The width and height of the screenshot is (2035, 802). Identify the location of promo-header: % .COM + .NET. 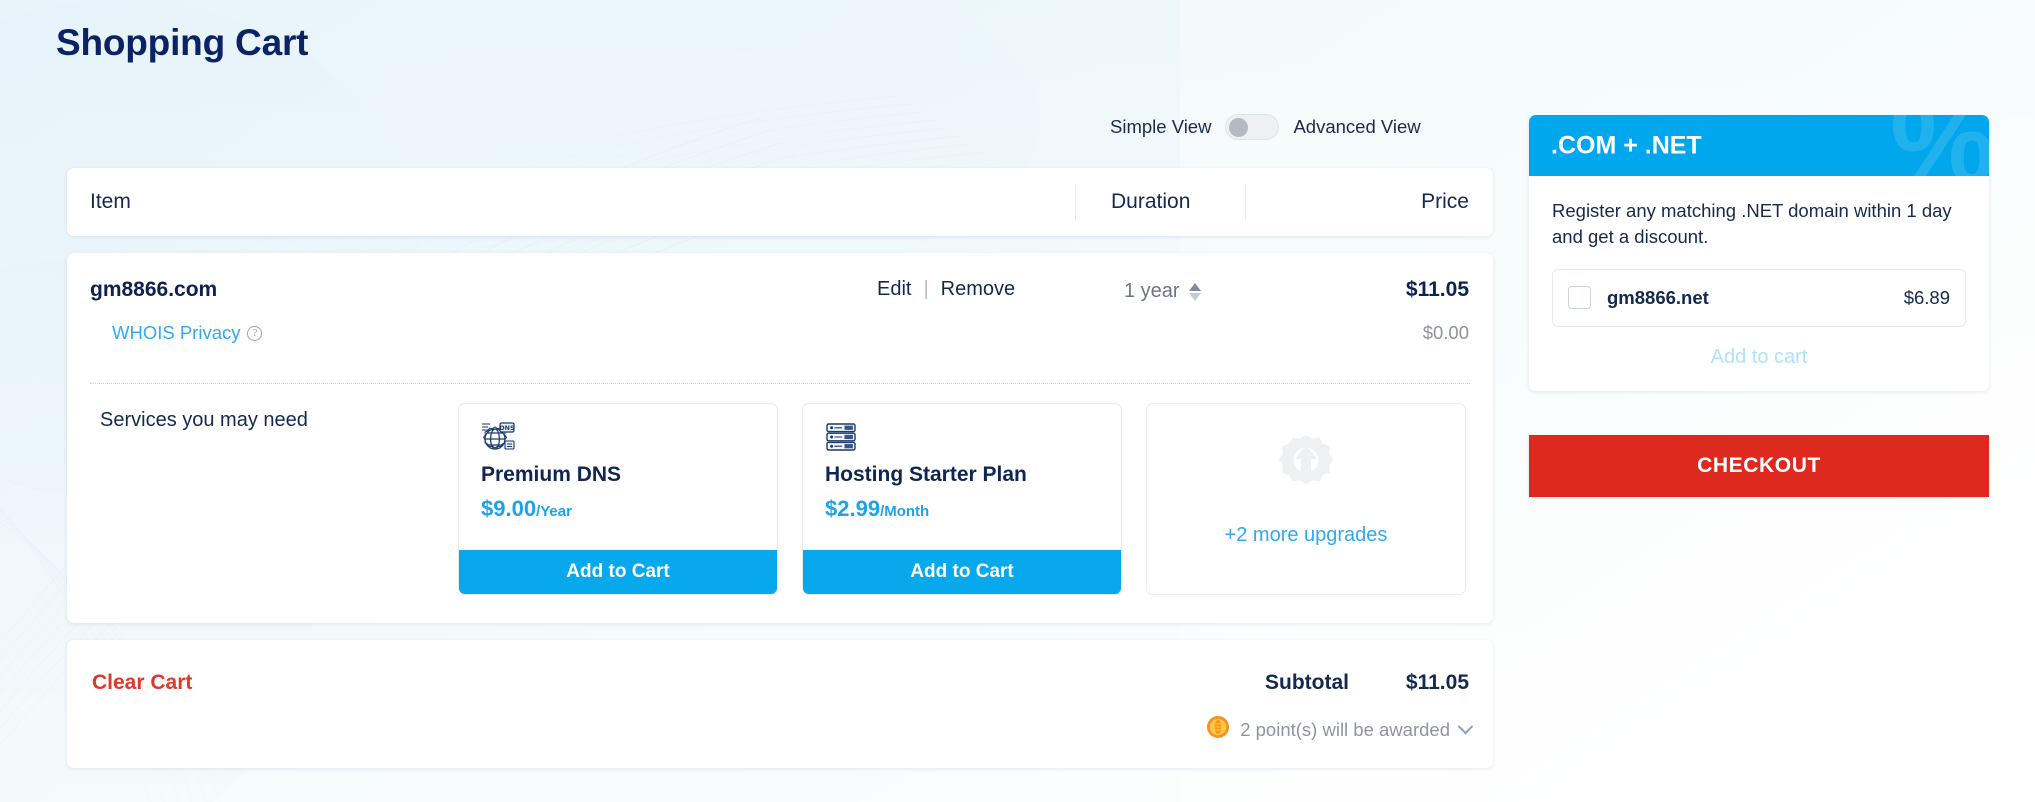
(1759, 145).